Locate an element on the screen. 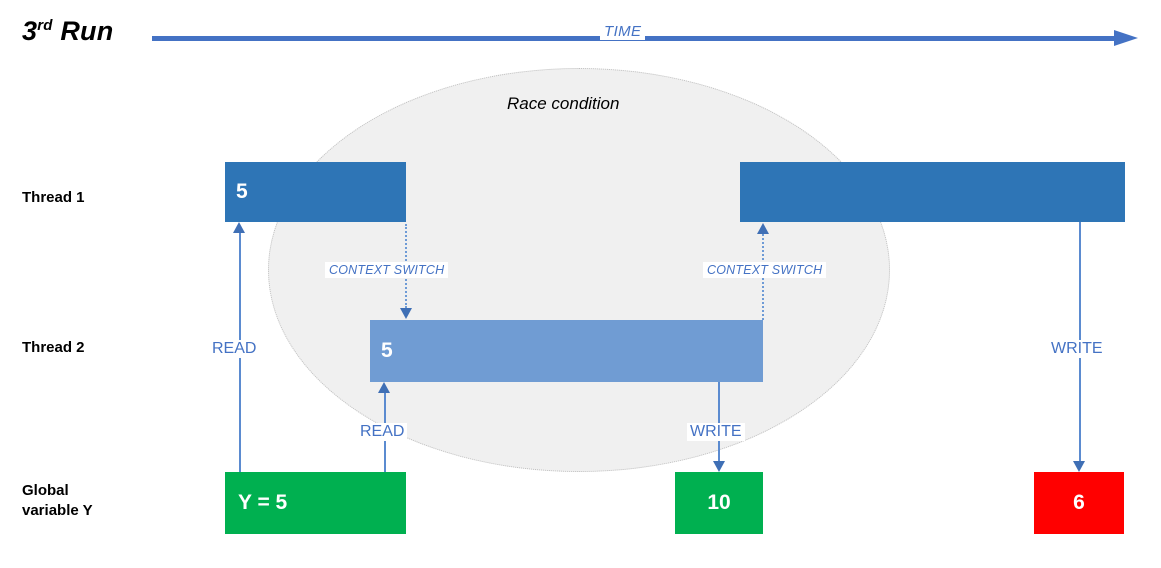 The width and height of the screenshot is (1161, 568). row-label-thread1: Thread 1 is located at coordinates (53, 197).